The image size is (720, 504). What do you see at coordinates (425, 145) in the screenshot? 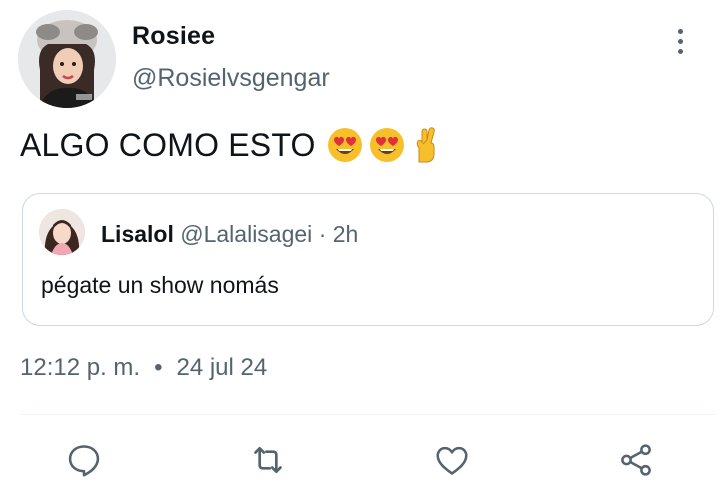
I see `crossed-fingers-emoji-icon` at bounding box center [425, 145].